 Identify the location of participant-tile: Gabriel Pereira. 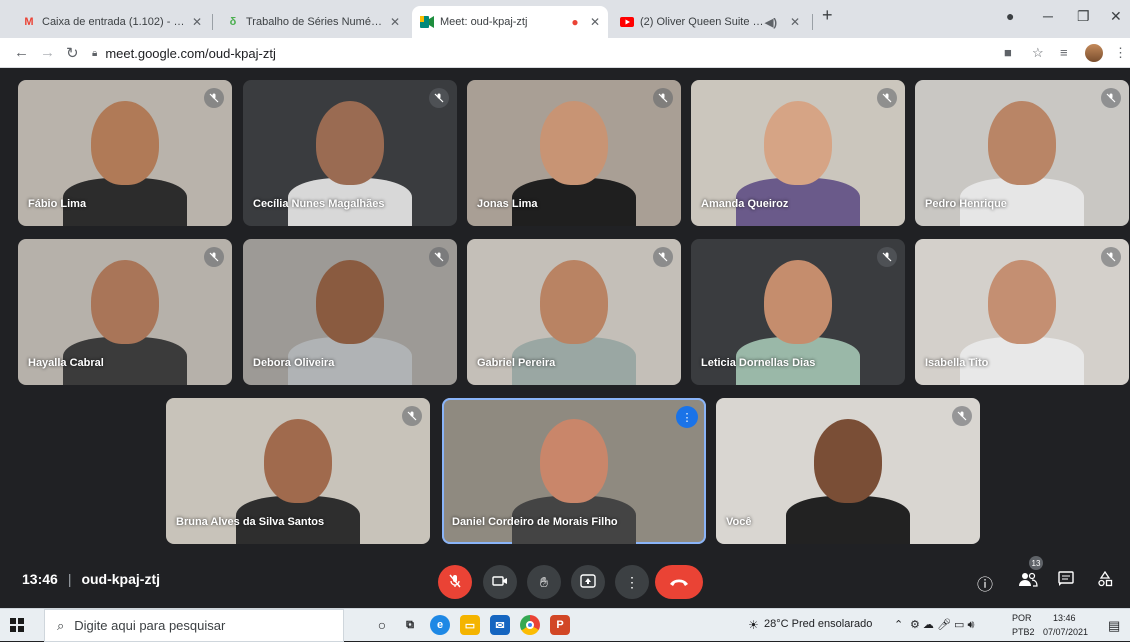
(574, 312).